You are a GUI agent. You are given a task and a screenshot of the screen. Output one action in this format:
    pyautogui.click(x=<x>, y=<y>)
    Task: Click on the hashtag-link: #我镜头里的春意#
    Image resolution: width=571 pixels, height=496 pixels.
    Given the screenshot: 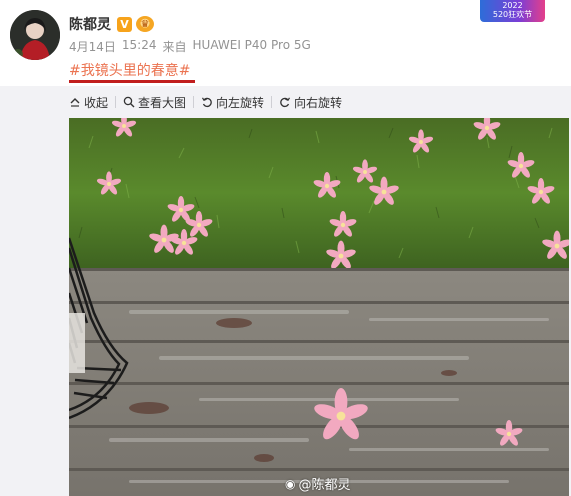 What is the action you would take?
    pyautogui.click(x=129, y=70)
    